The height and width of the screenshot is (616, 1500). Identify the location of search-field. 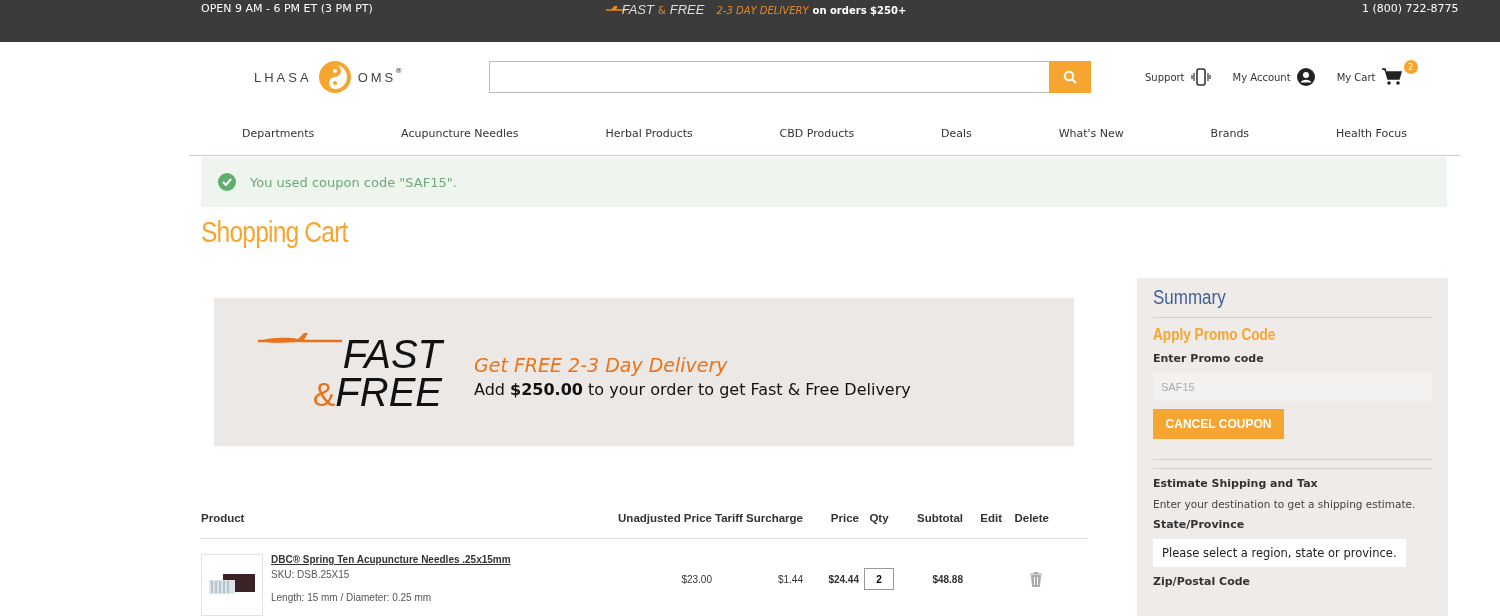
(790, 77).